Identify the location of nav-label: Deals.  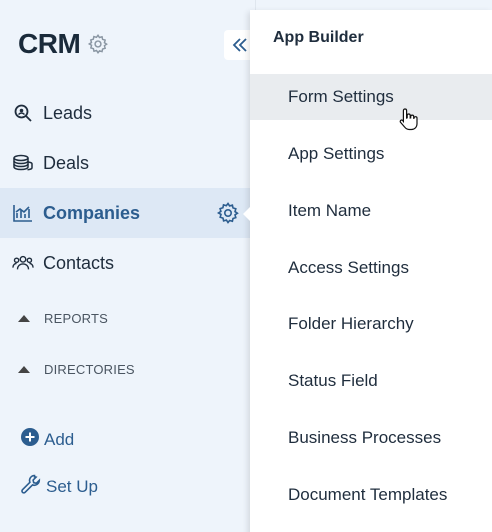
(66, 162).